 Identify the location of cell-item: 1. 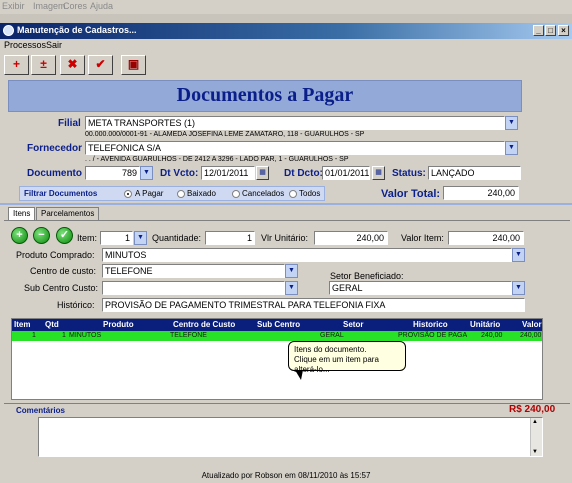
(34, 335).